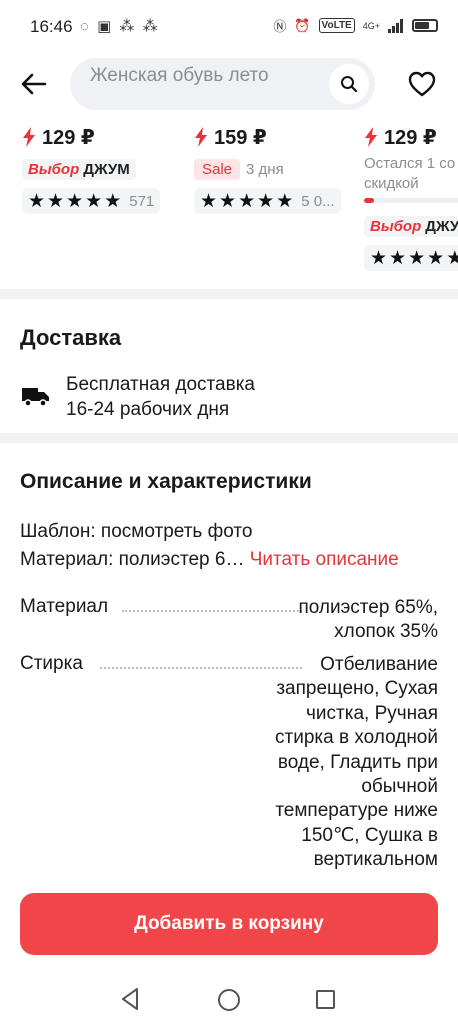  I want to click on stock-left-text-2: скидкой, so click(391, 183).